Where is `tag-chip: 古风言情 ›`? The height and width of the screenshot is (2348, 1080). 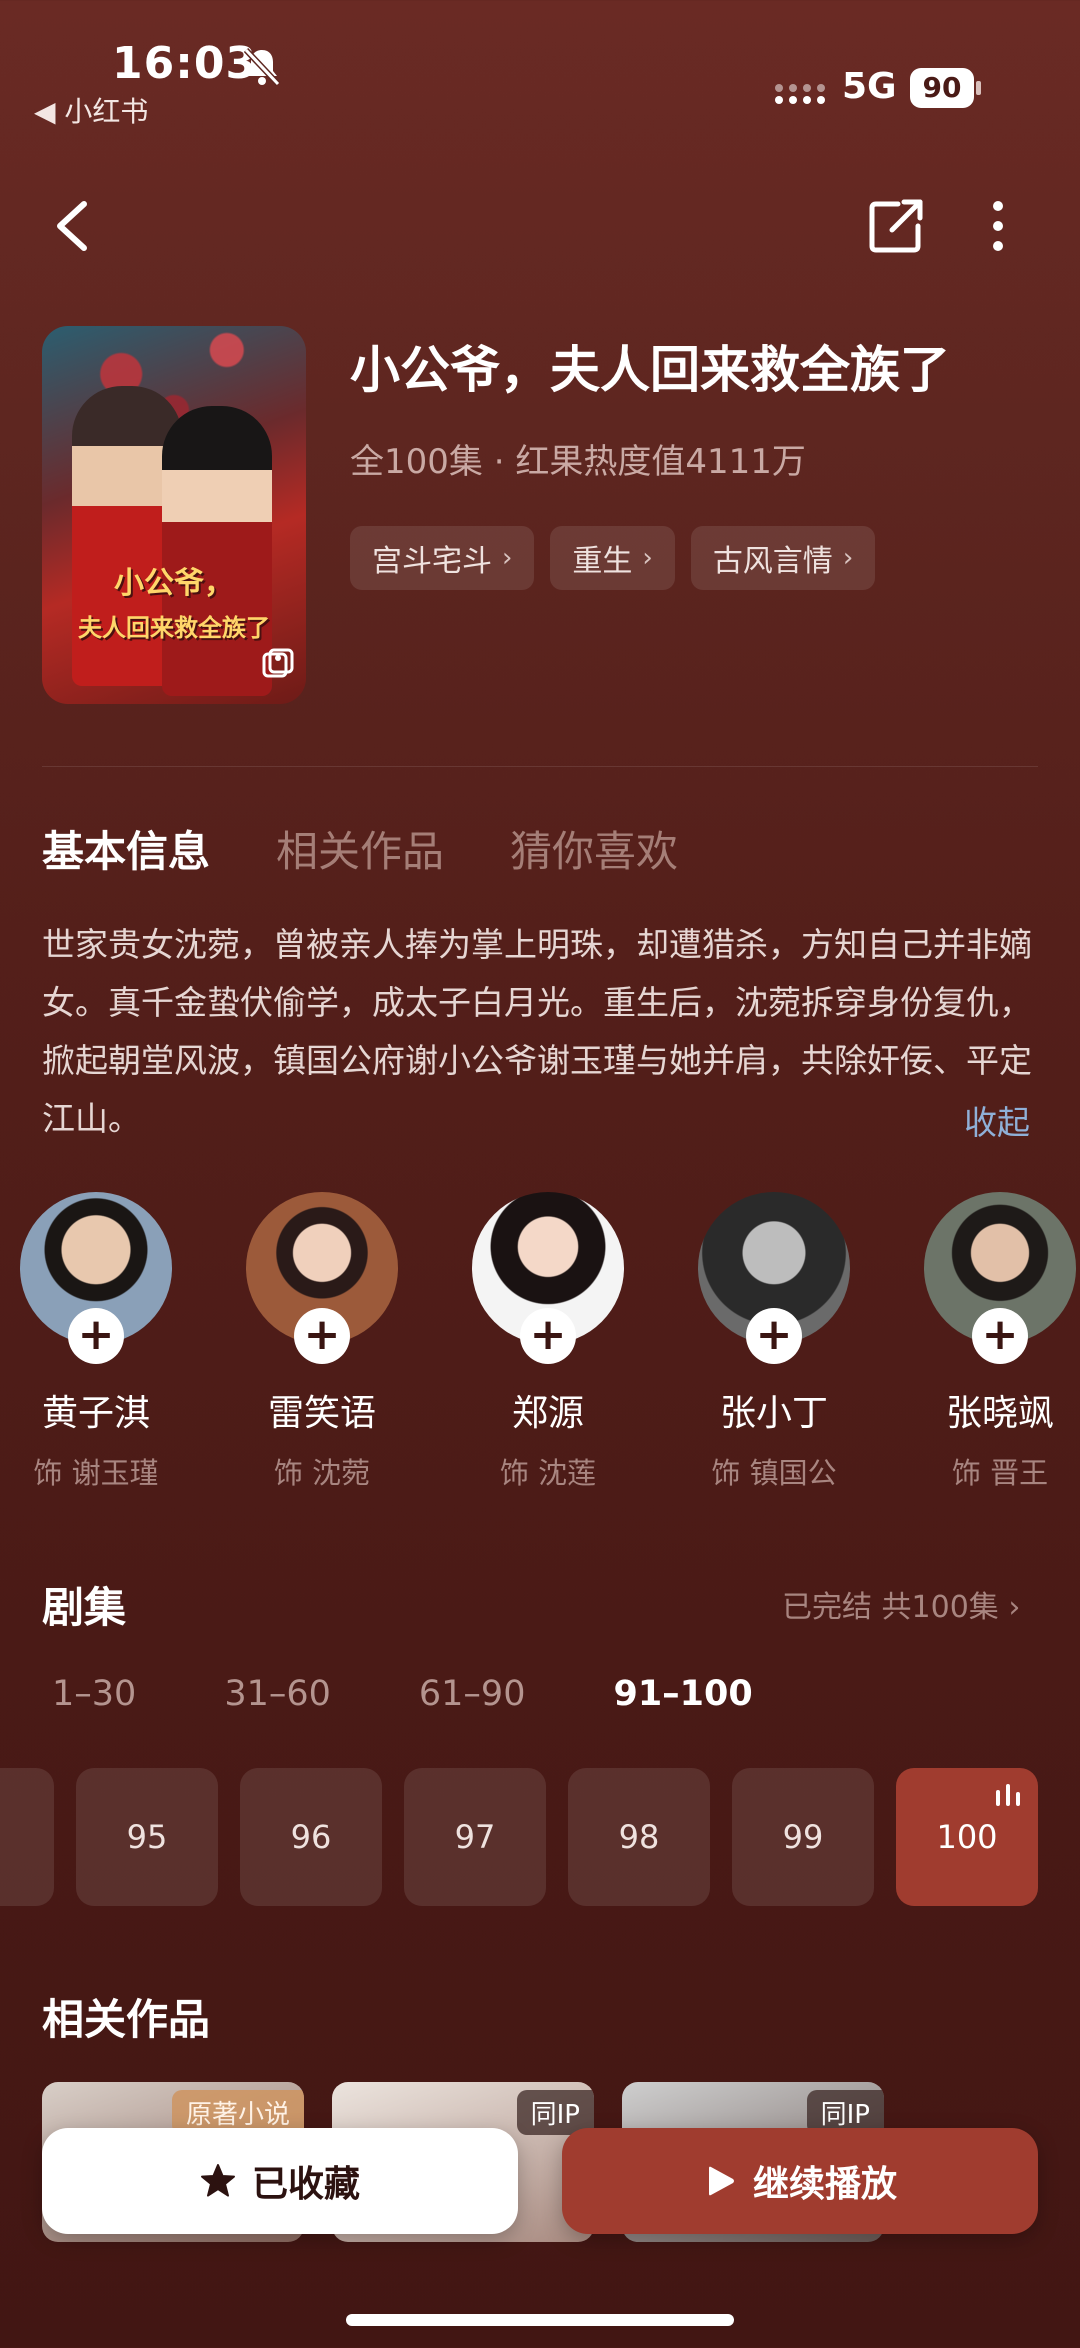
tag-chip: 古风言情 › is located at coordinates (783, 558).